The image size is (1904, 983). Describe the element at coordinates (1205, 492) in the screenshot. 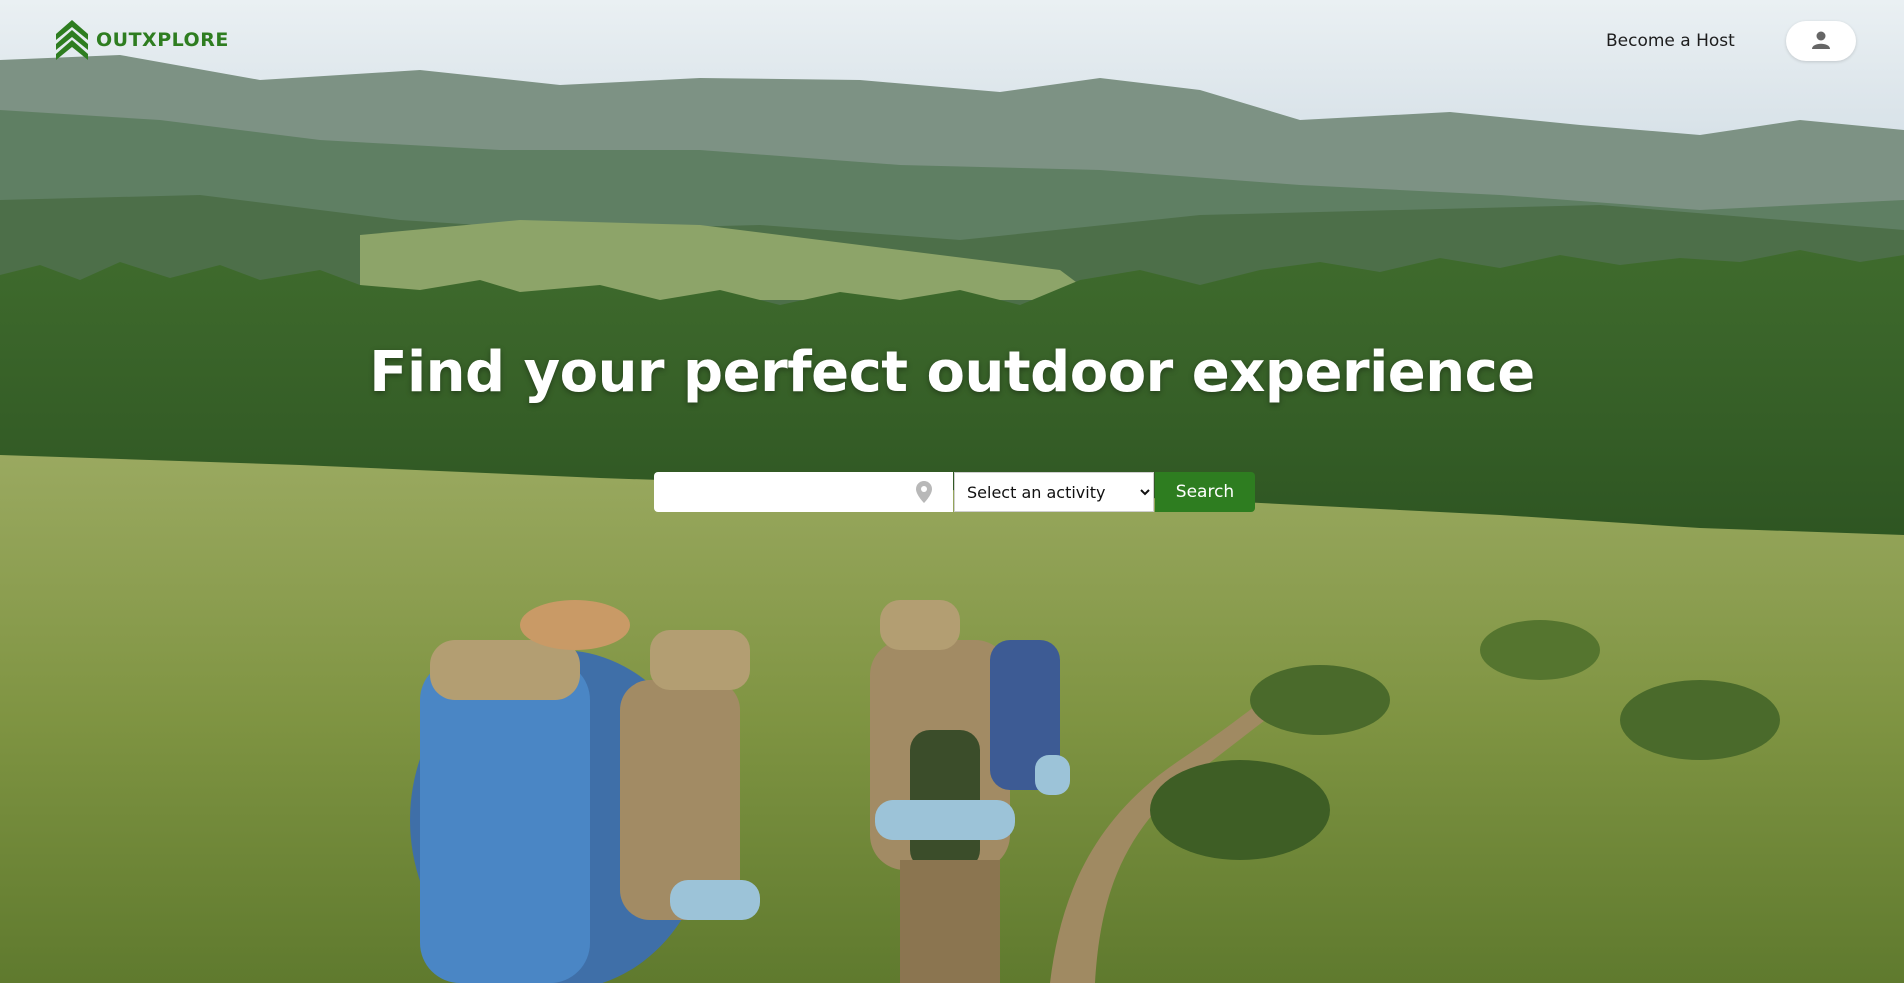

I see `search-button: Search` at that location.